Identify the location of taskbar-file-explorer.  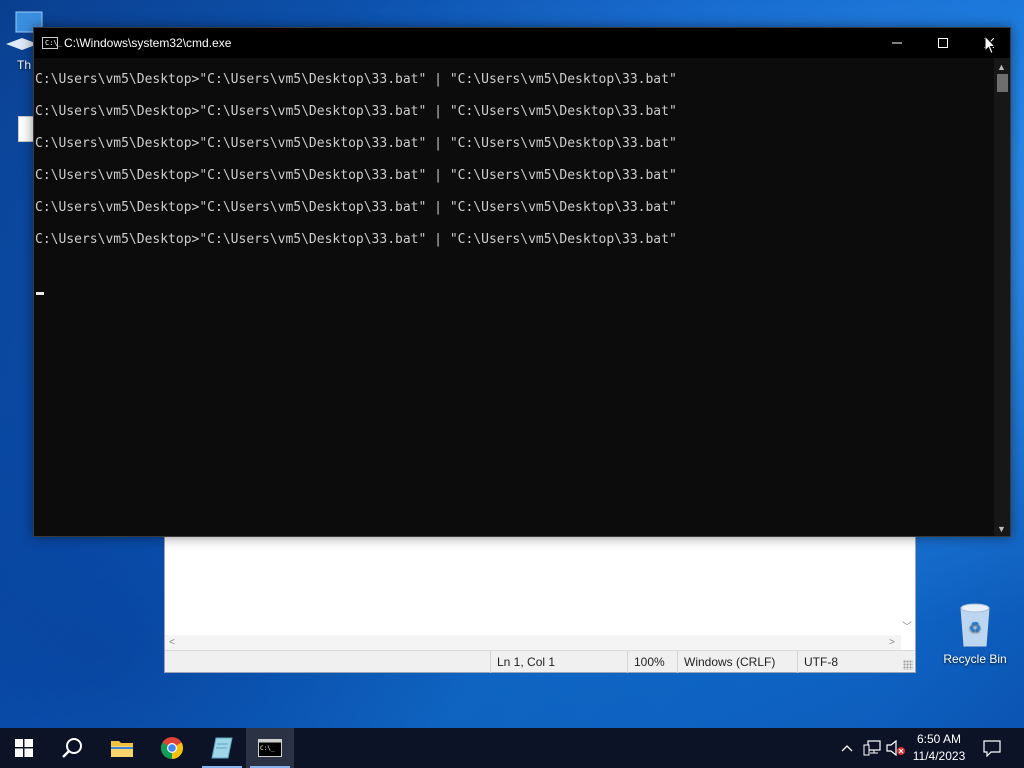
(122, 748).